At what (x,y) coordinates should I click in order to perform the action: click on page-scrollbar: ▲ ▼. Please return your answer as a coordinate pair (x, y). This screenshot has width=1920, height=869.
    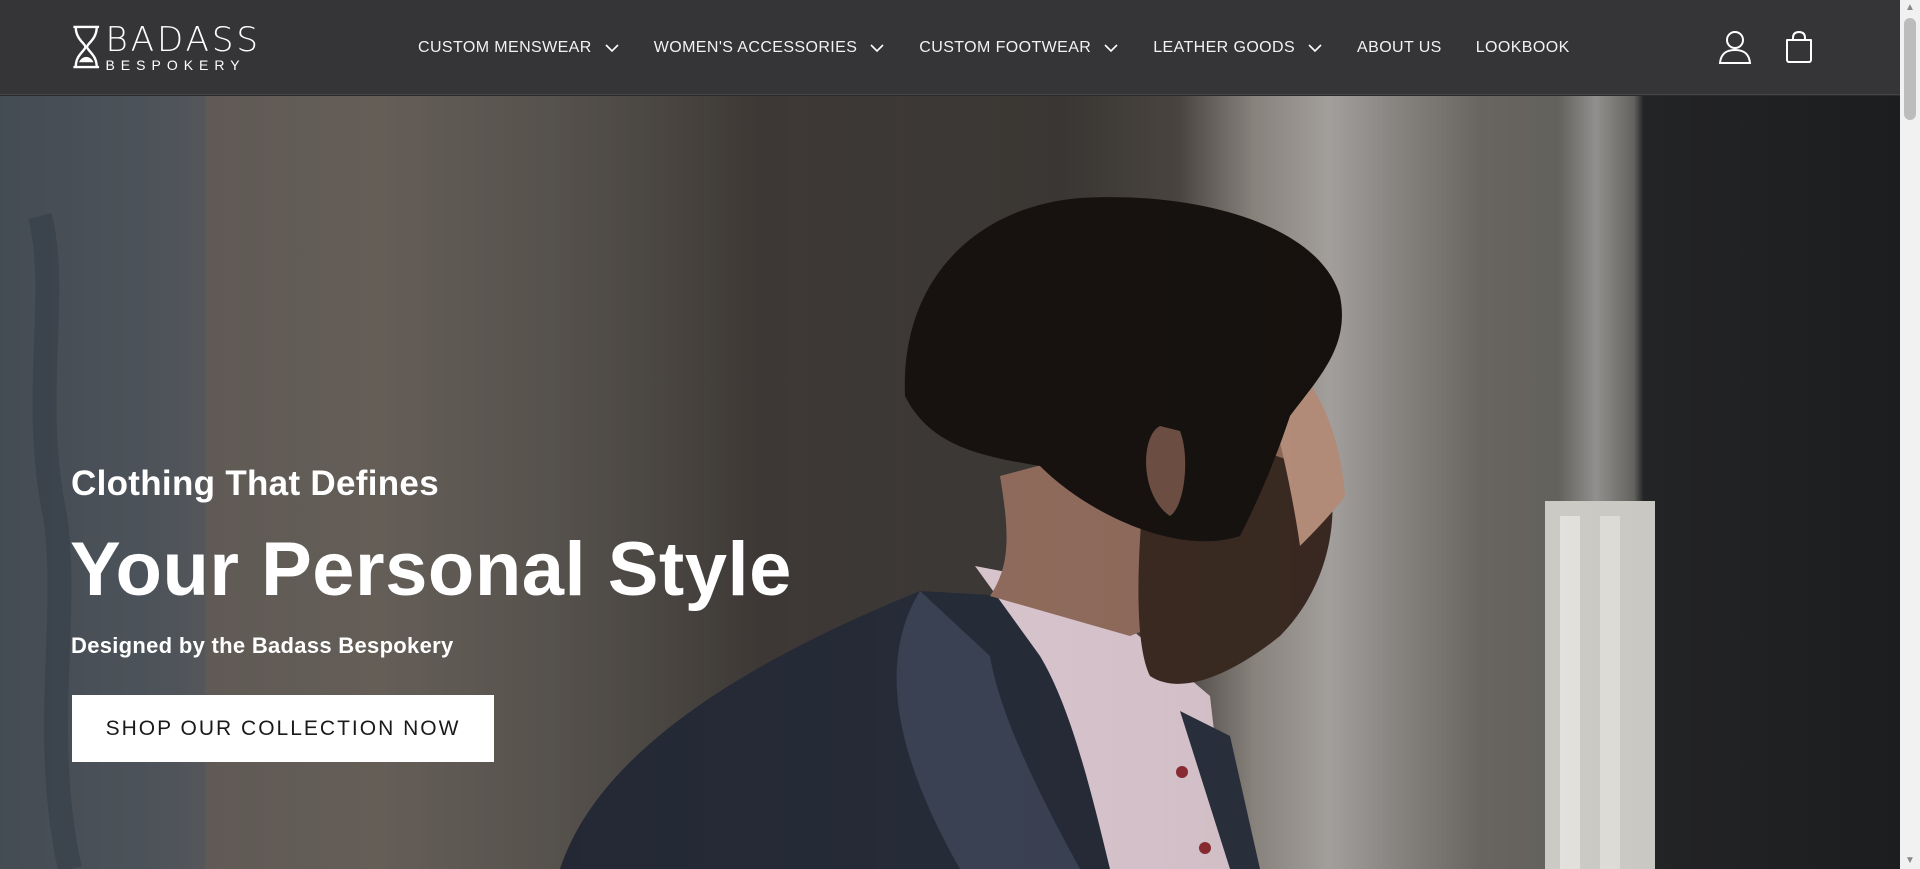
    Looking at the image, I should click on (1910, 434).